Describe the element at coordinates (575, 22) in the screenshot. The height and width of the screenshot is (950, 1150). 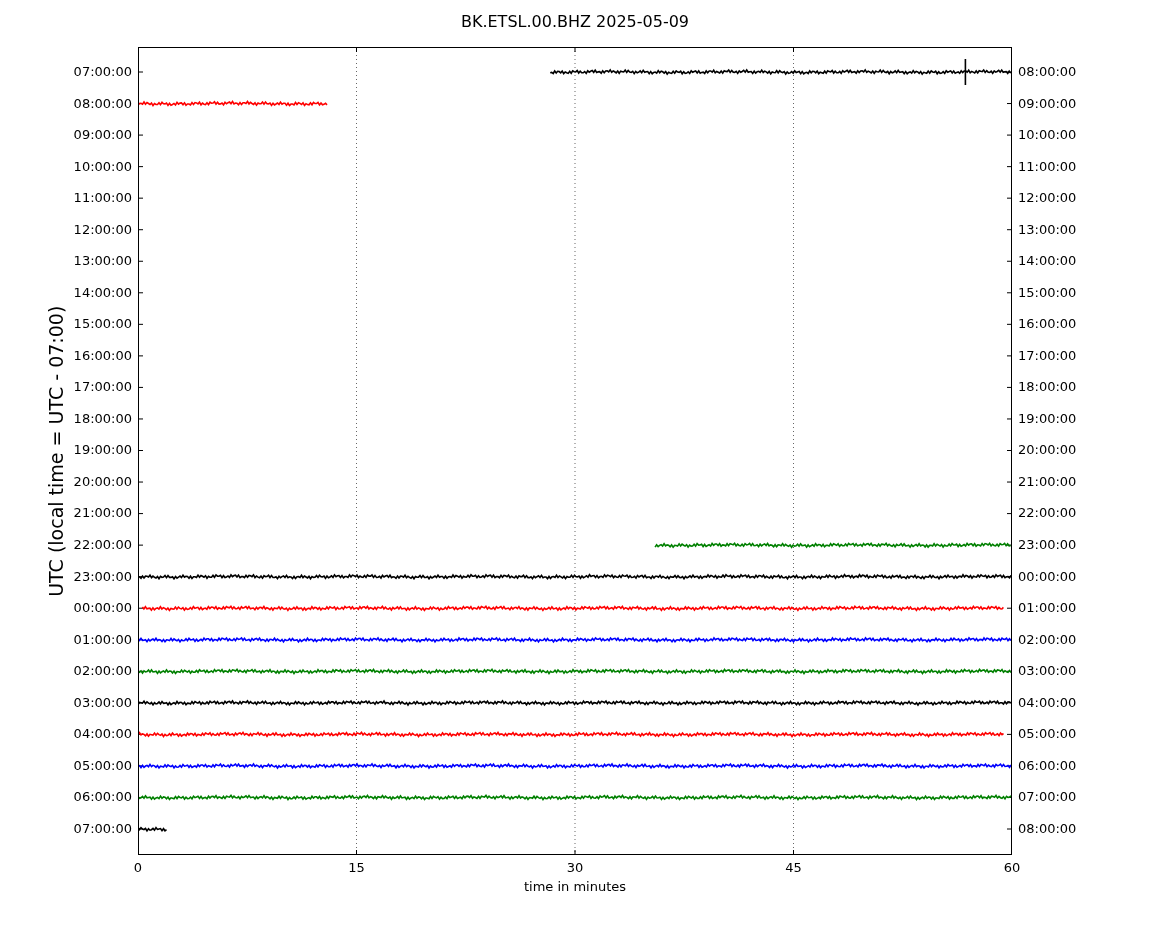
I see `chart-title: BK.ETSL.00.BHZ 2025-05-09` at that location.